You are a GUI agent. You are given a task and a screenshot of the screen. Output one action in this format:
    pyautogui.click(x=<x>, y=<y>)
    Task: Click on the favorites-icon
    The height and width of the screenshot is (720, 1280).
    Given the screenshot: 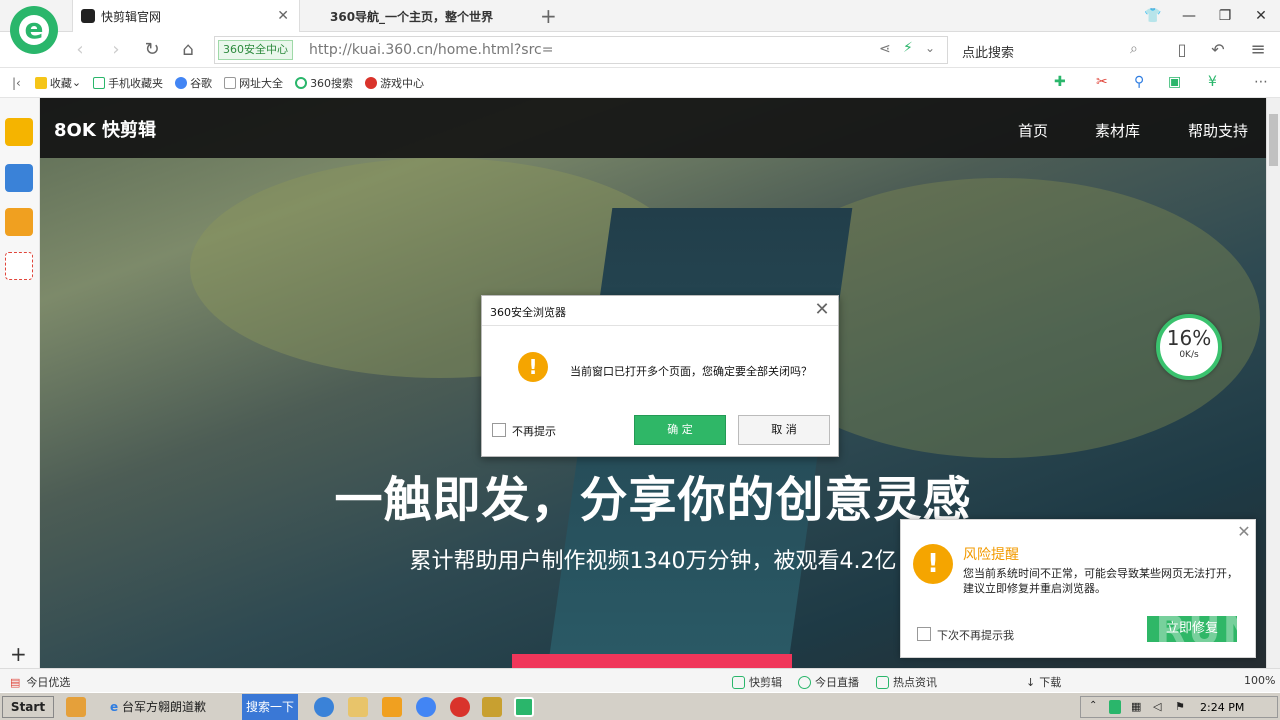 What is the action you would take?
    pyautogui.click(x=19, y=132)
    